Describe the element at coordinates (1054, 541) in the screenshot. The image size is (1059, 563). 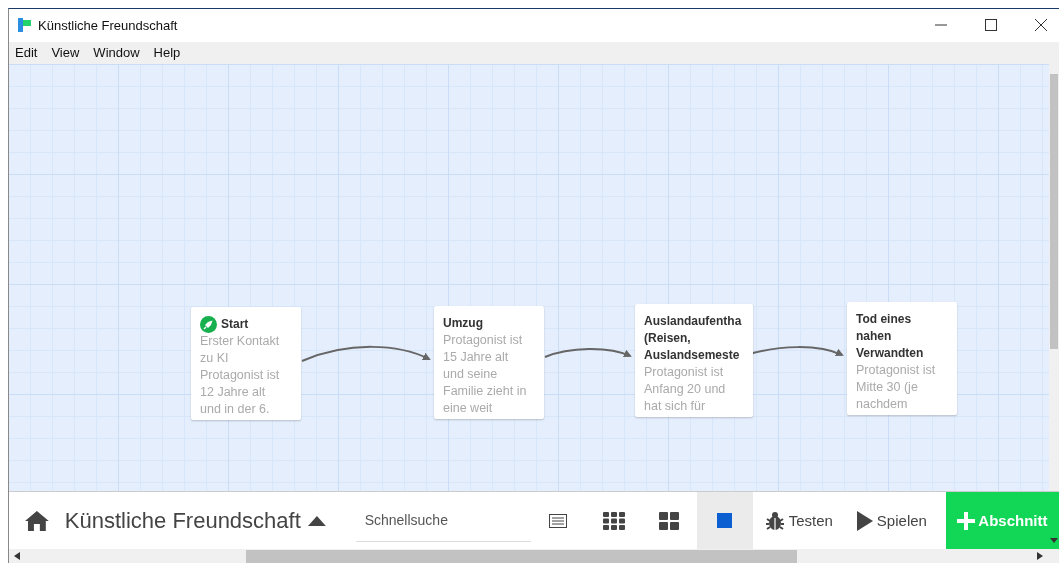
I see `scroll-down-icon` at that location.